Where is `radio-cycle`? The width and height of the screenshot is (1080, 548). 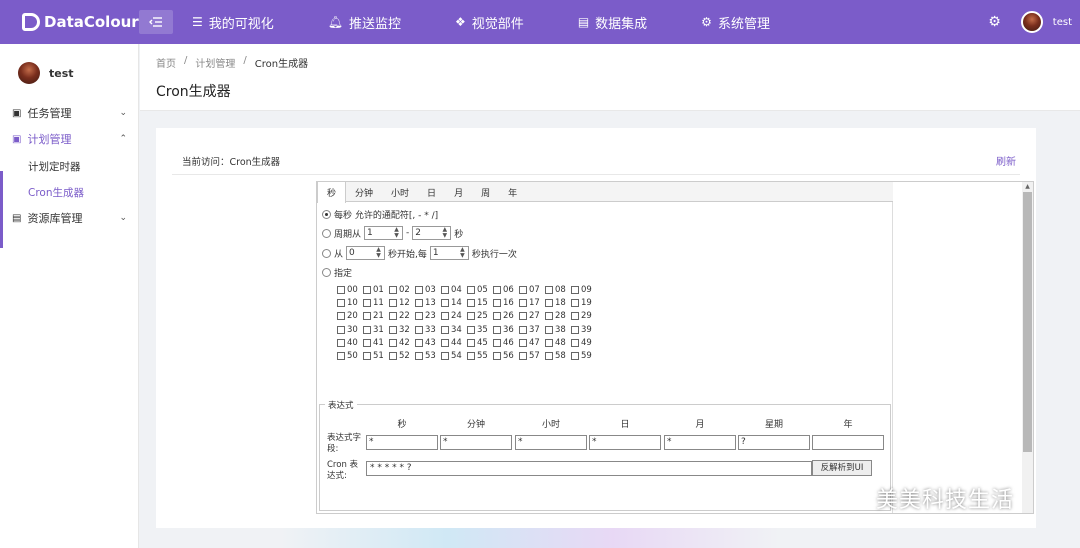
radio-cycle is located at coordinates (326, 233).